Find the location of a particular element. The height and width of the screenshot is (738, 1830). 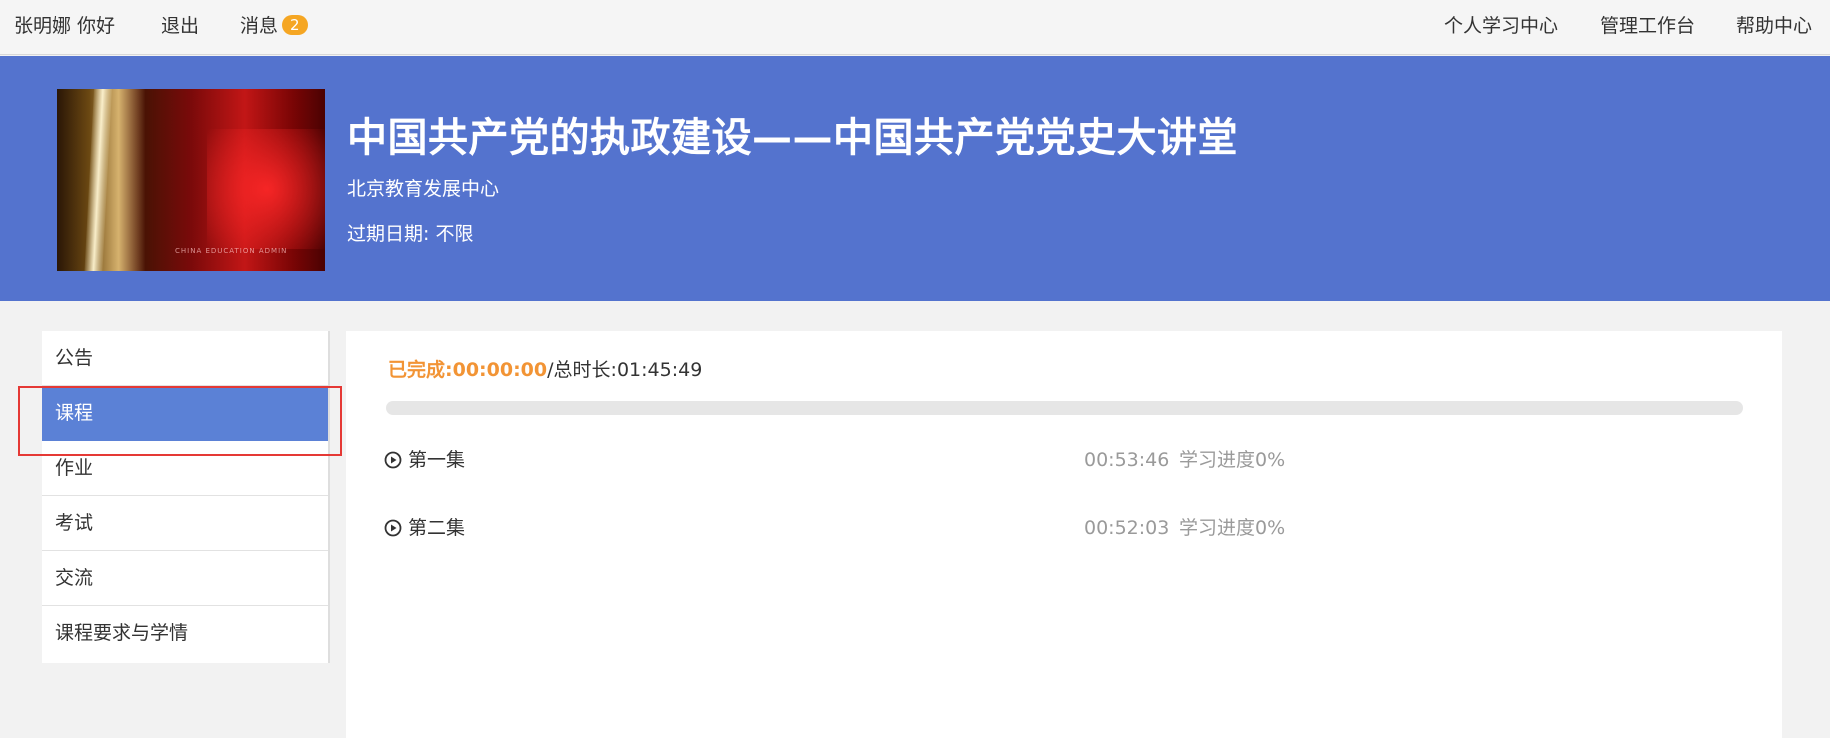

sidebar-item-discussion: 交流 is located at coordinates (185, 578).